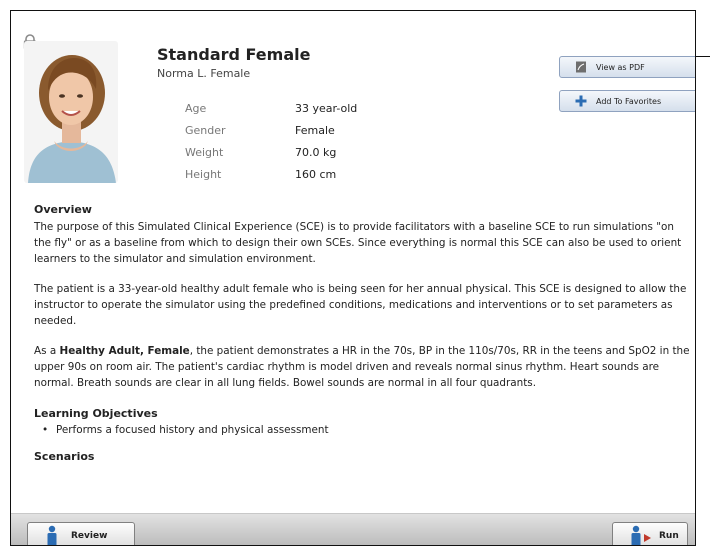 The width and height of the screenshot is (710, 550). I want to click on attr-row-age: Age 33 year-old, so click(271, 108).